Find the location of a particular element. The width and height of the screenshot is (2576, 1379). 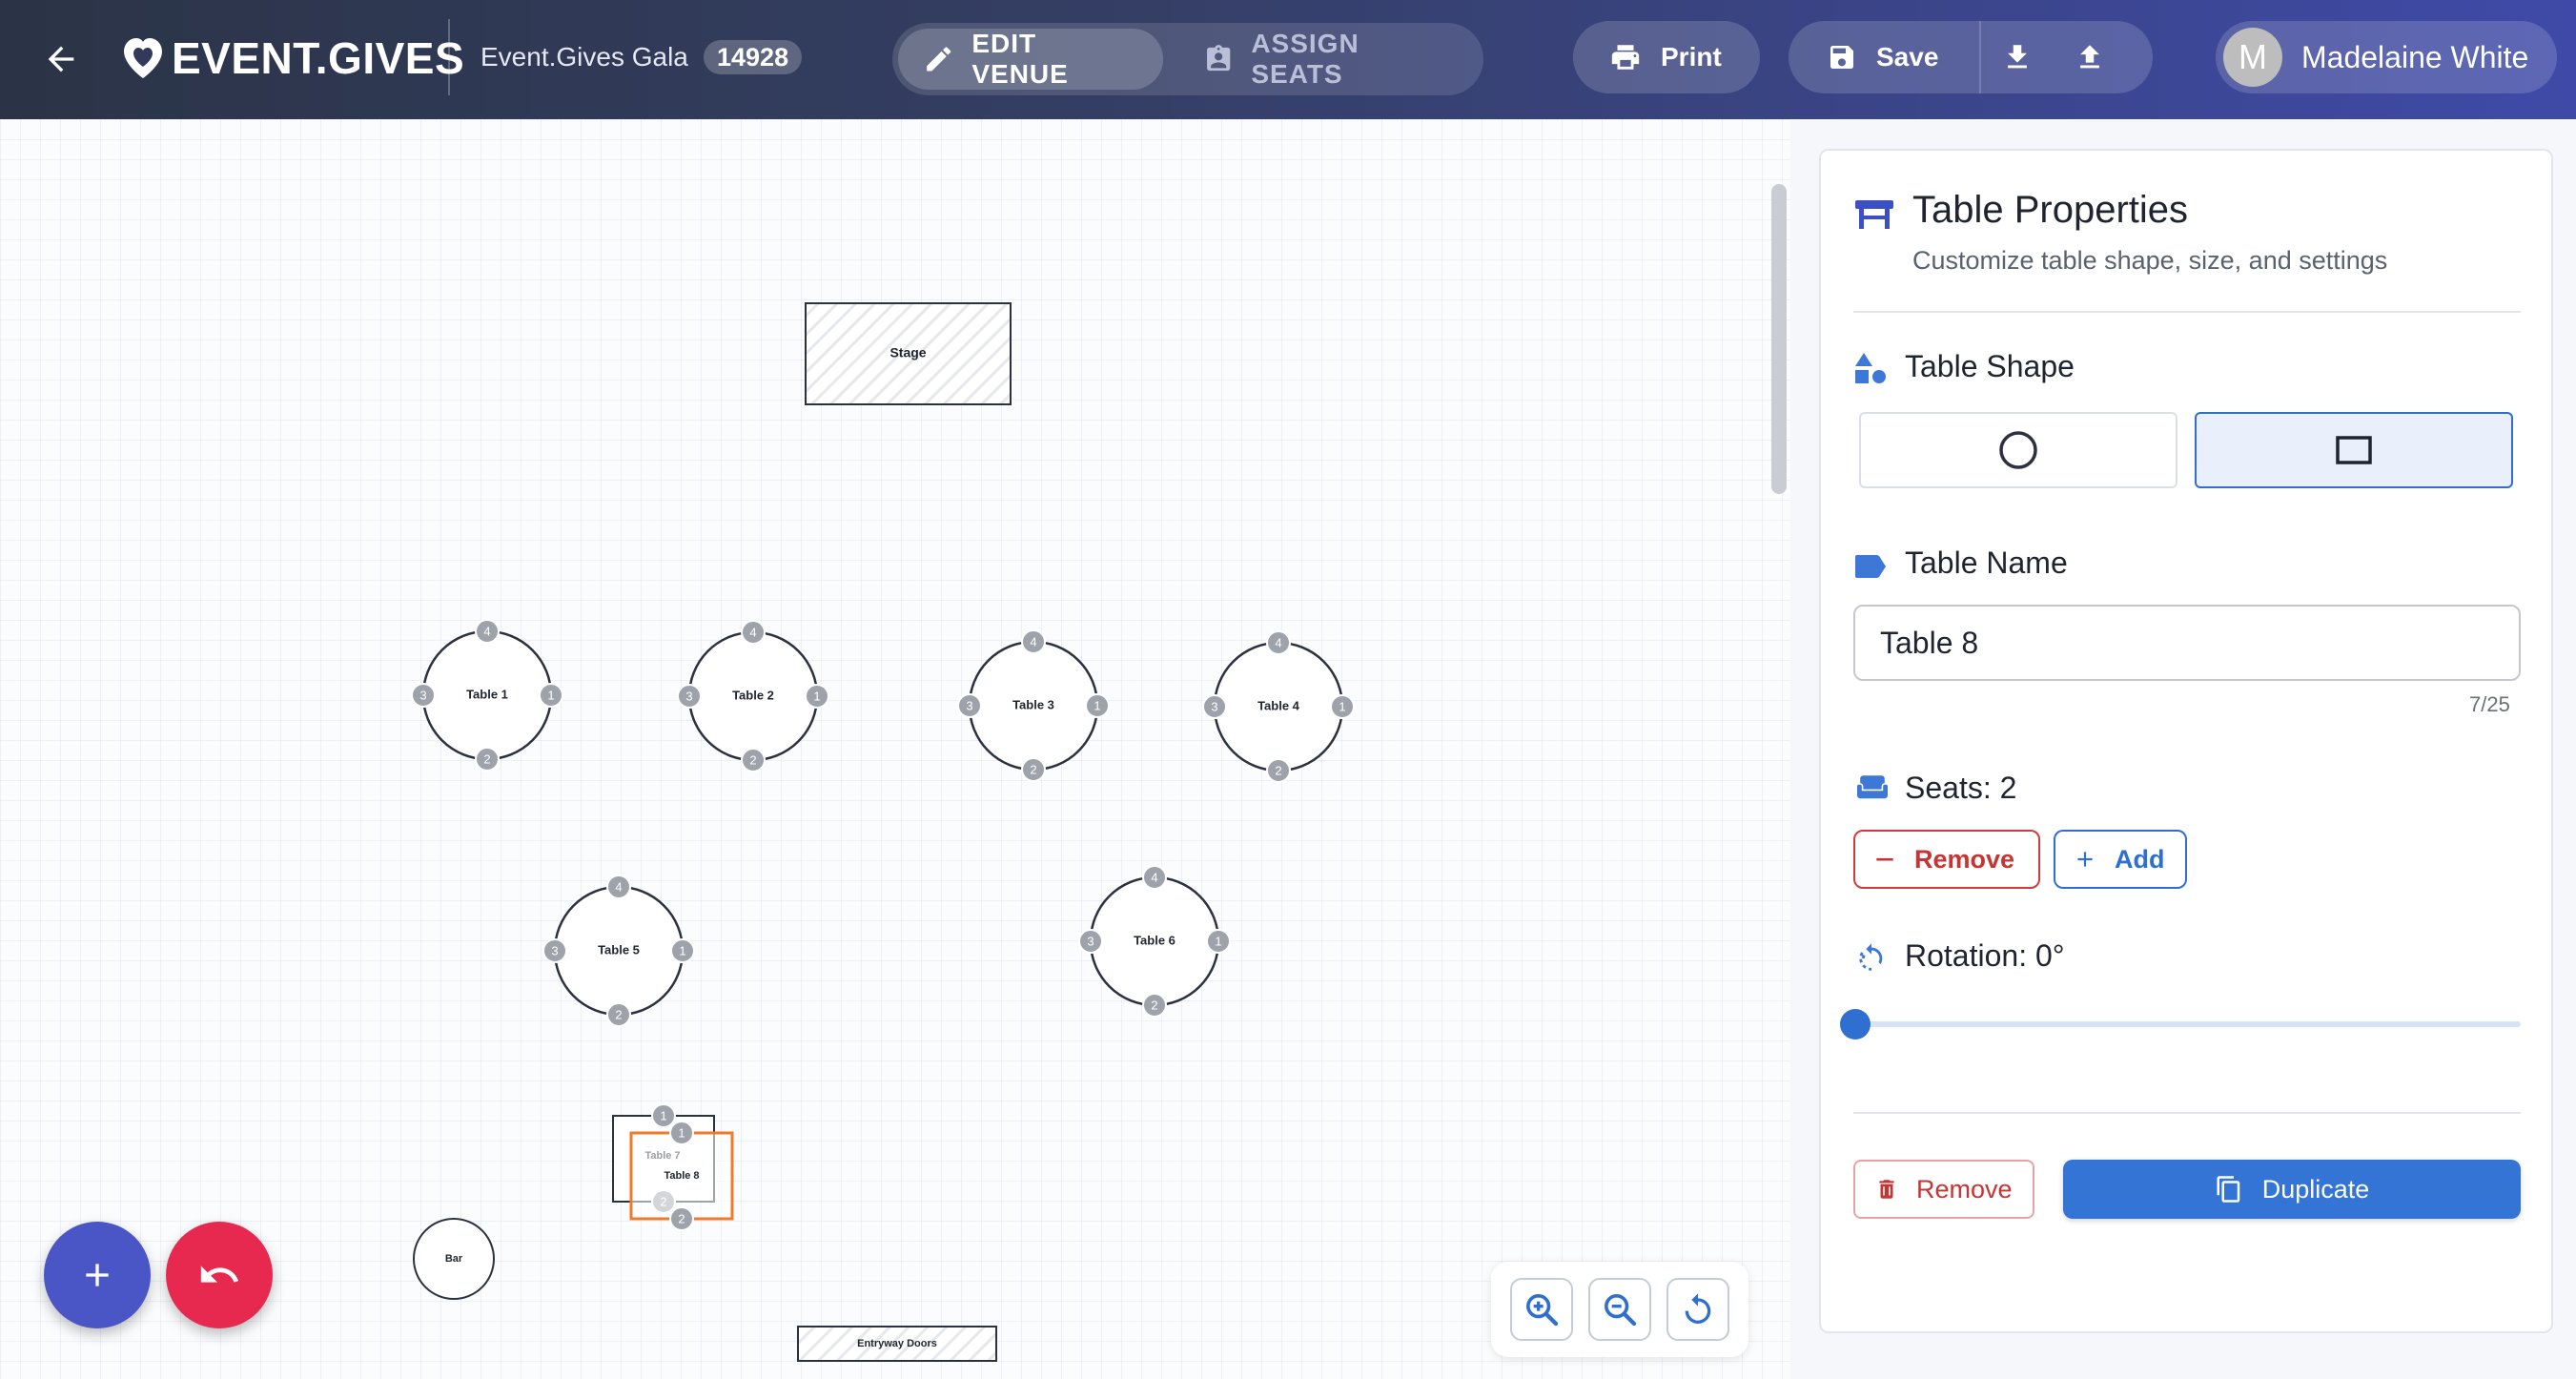

table-name-input is located at coordinates (2187, 643).